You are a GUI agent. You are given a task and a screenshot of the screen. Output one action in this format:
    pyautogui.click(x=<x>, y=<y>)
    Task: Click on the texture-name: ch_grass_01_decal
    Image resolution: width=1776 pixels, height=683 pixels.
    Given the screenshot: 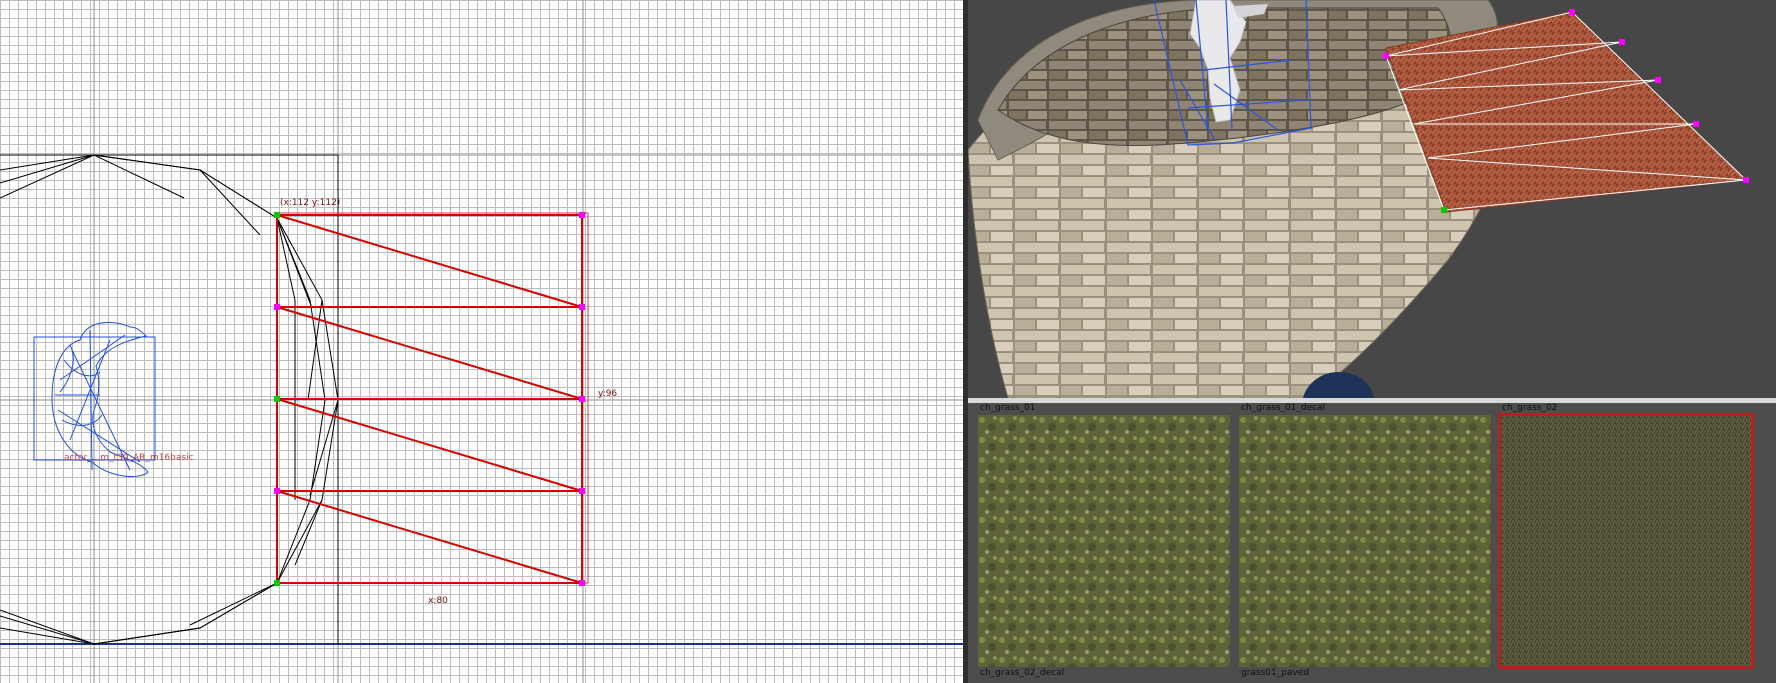 What is the action you would take?
    pyautogui.click(x=1283, y=408)
    